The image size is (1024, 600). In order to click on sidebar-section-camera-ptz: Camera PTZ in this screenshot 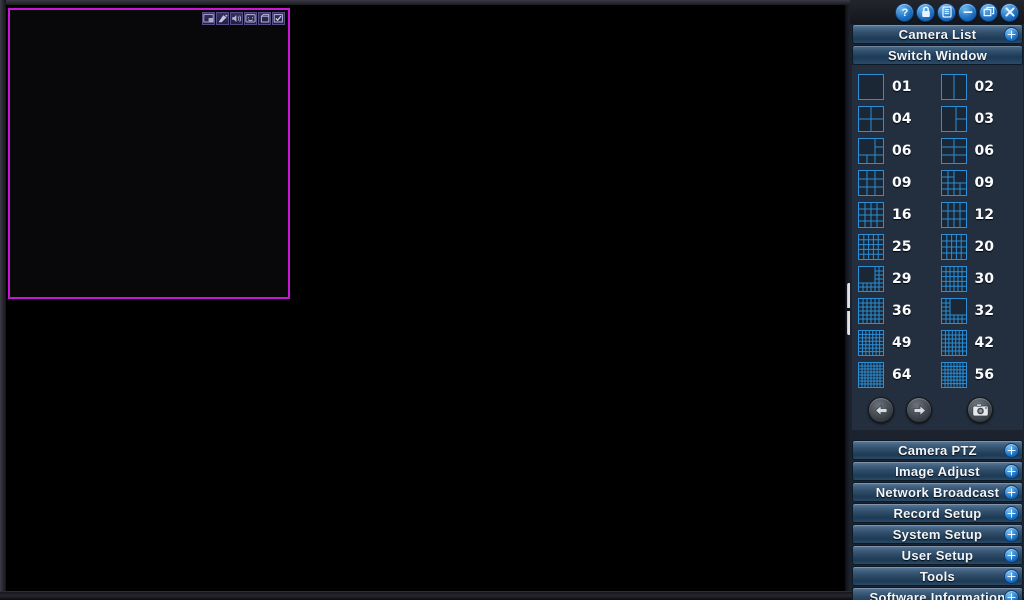, I will do `click(937, 450)`.